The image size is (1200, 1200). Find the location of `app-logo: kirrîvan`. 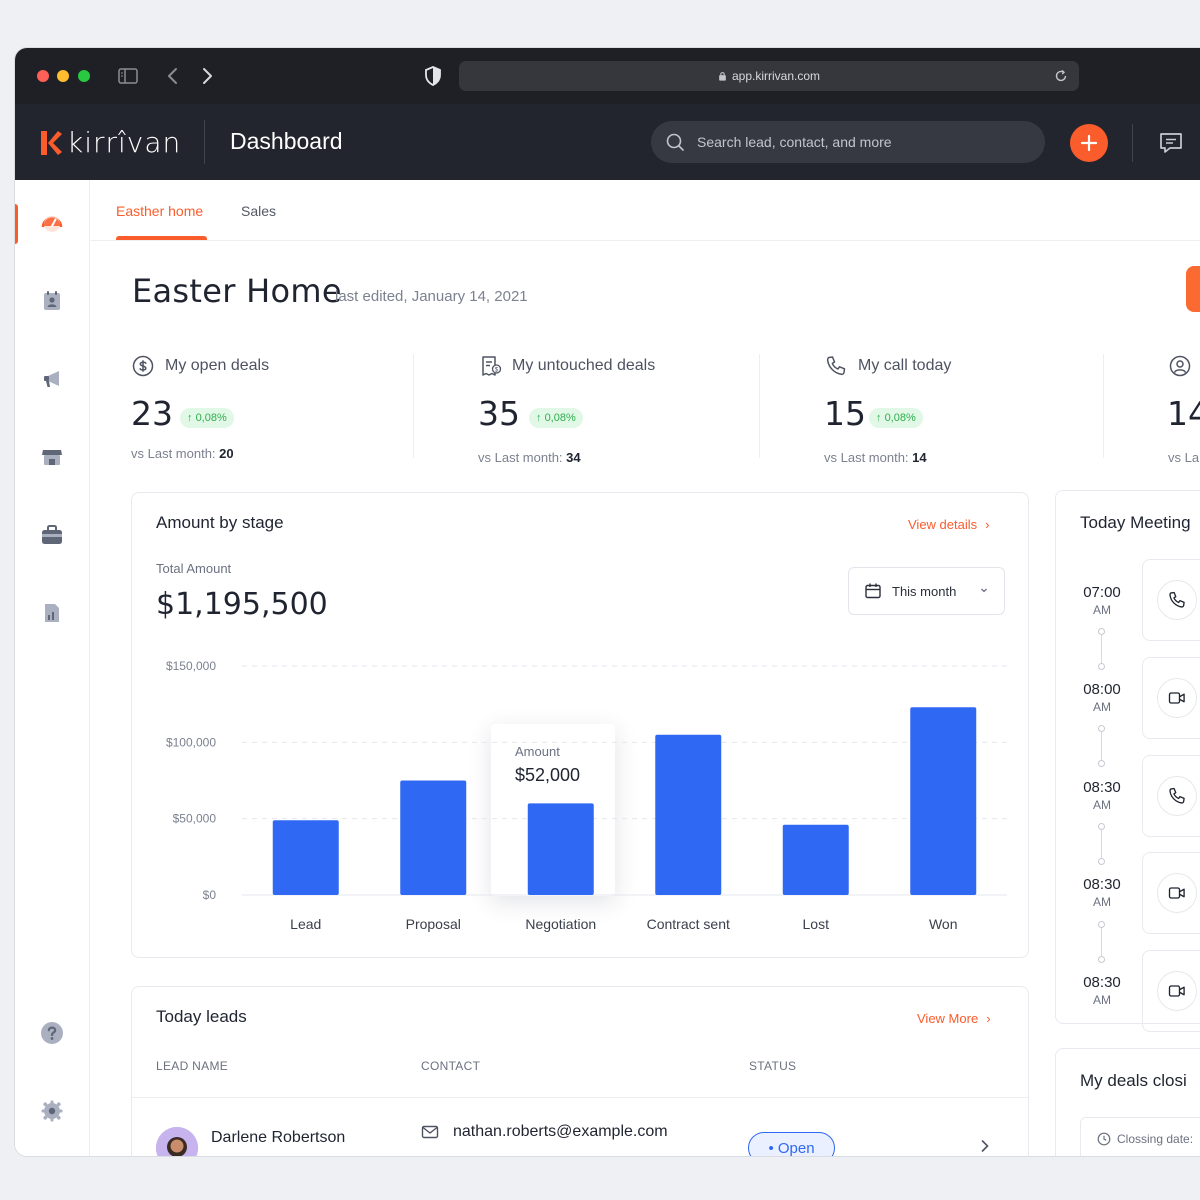

app-logo: kirrîvan is located at coordinates (110, 142).